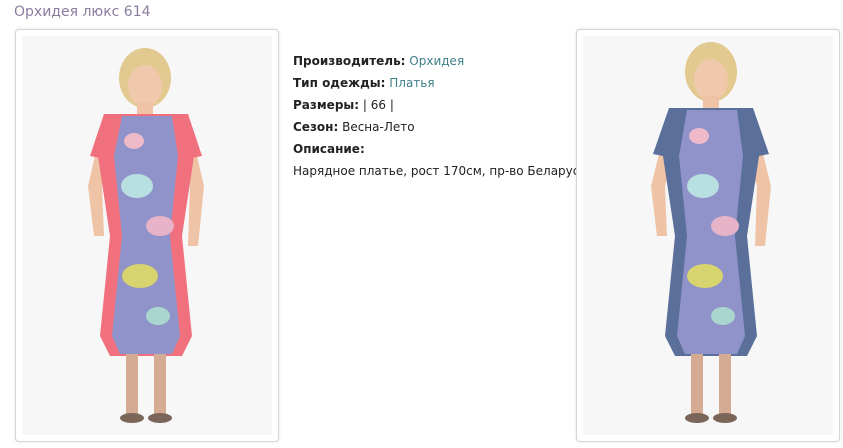 The image size is (843, 448). Describe the element at coordinates (349, 61) in the screenshot. I see `manufacturer-label: Производитель:` at that location.